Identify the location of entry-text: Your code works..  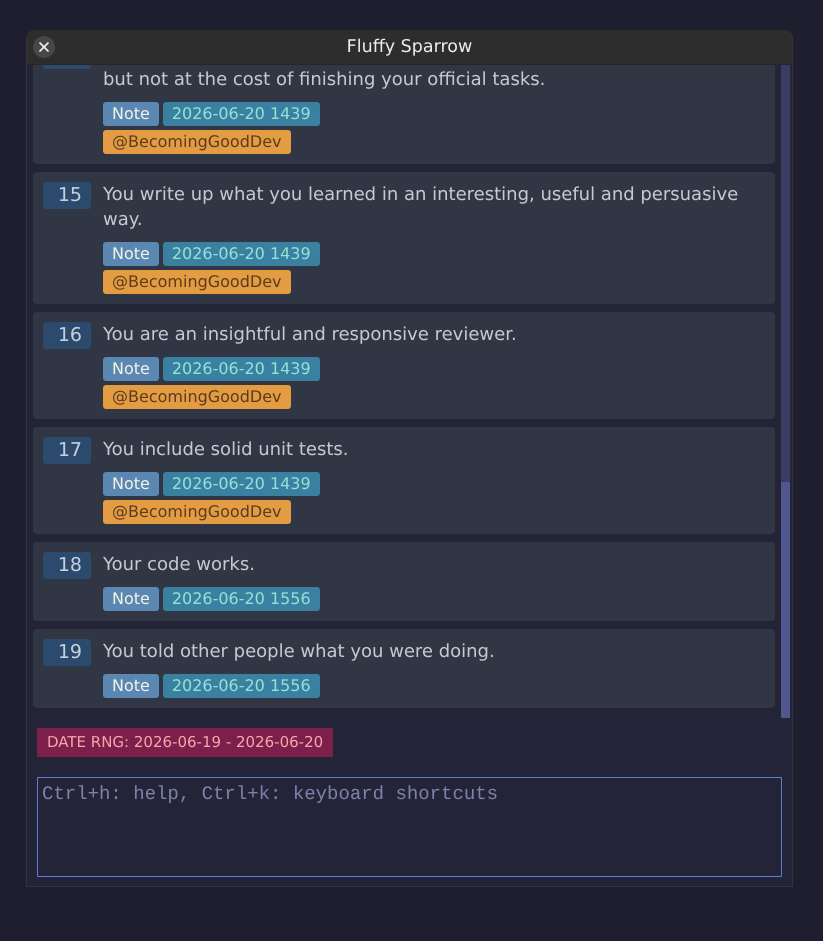
(179, 565).